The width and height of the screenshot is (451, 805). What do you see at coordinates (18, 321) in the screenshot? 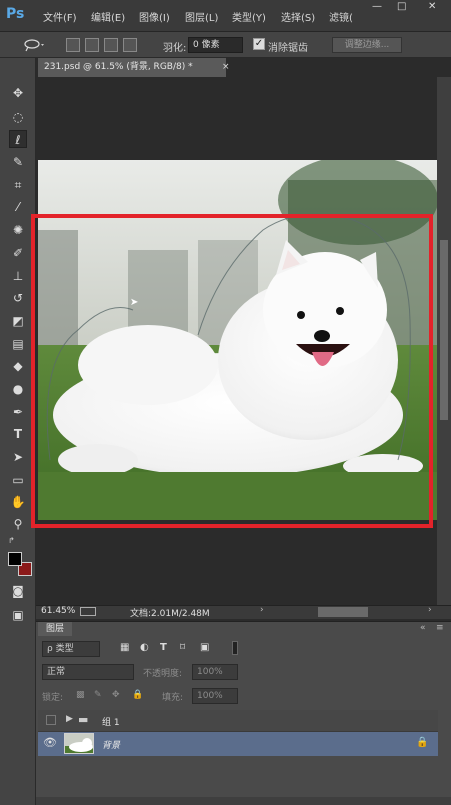
I see `eraser-tool-icon: ◩` at bounding box center [18, 321].